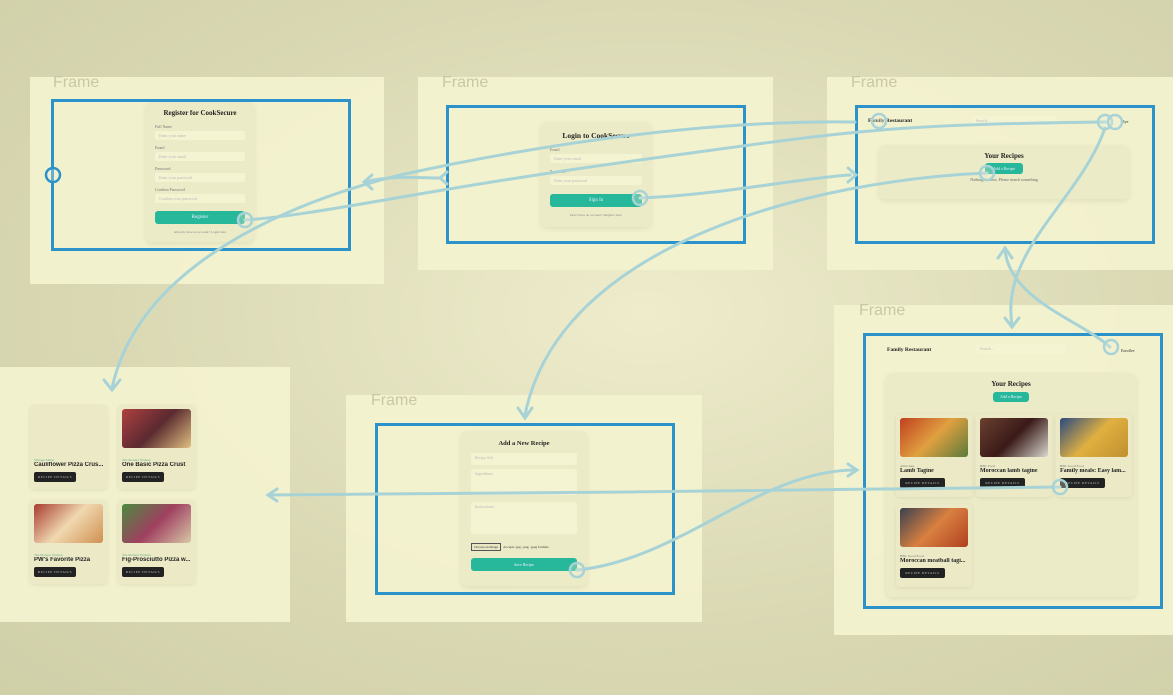 The image size is (1173, 695). Describe the element at coordinates (675, 171) in the screenshot. I see `connector-register-to-home` at that location.